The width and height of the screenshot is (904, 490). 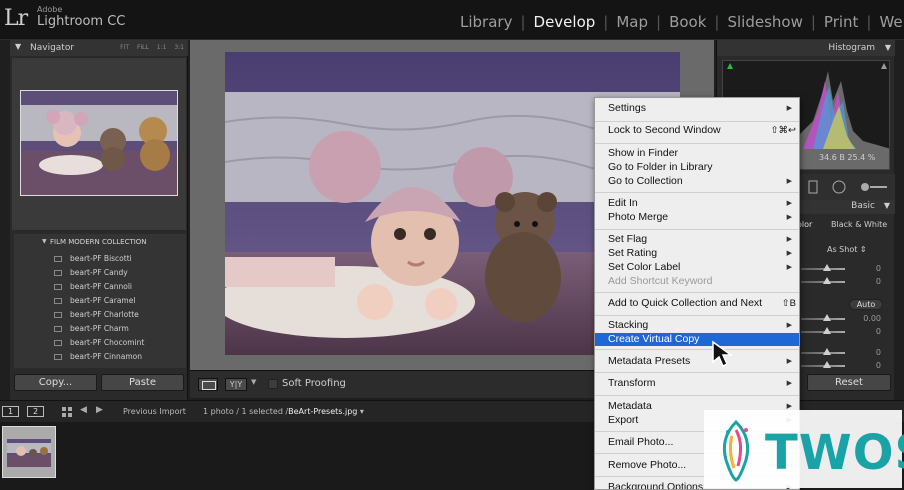 What do you see at coordinates (697, 303) in the screenshot?
I see `menu-item-quick-collection: Add to Quick Collection and Next ⇧B` at bounding box center [697, 303].